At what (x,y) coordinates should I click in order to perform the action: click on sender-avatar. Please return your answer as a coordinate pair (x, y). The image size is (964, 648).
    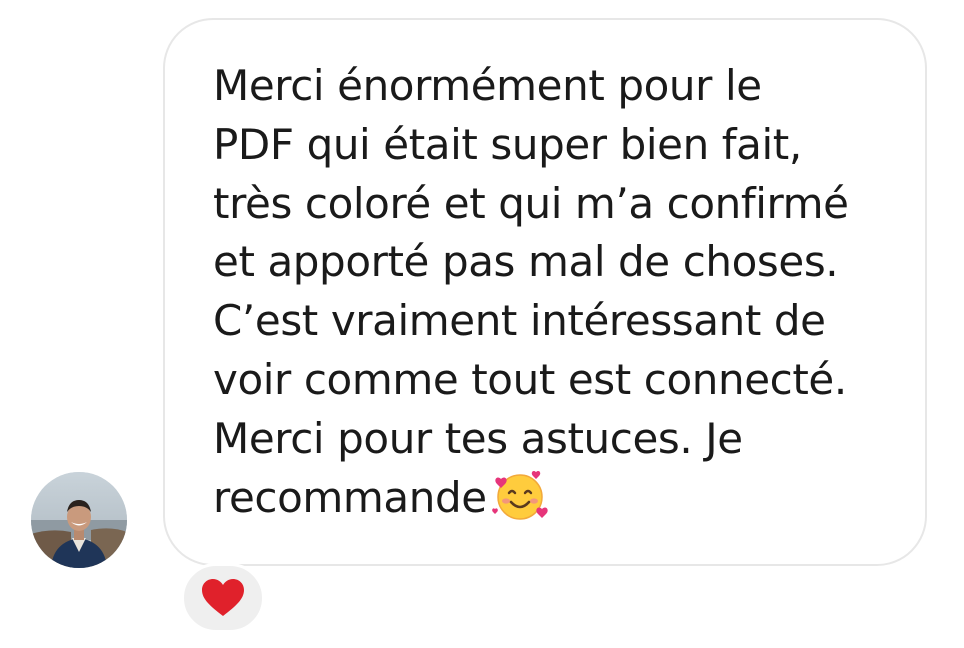
    Looking at the image, I should click on (79, 520).